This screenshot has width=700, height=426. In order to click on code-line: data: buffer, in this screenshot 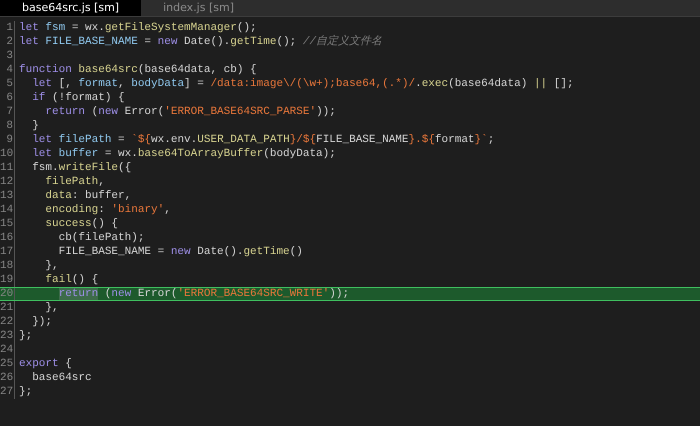, I will do `click(88, 196)`.